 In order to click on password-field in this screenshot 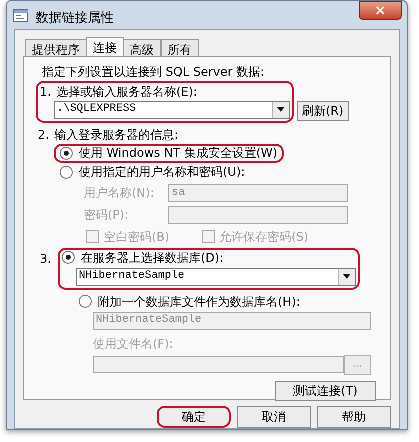, I will do `click(258, 215)`.